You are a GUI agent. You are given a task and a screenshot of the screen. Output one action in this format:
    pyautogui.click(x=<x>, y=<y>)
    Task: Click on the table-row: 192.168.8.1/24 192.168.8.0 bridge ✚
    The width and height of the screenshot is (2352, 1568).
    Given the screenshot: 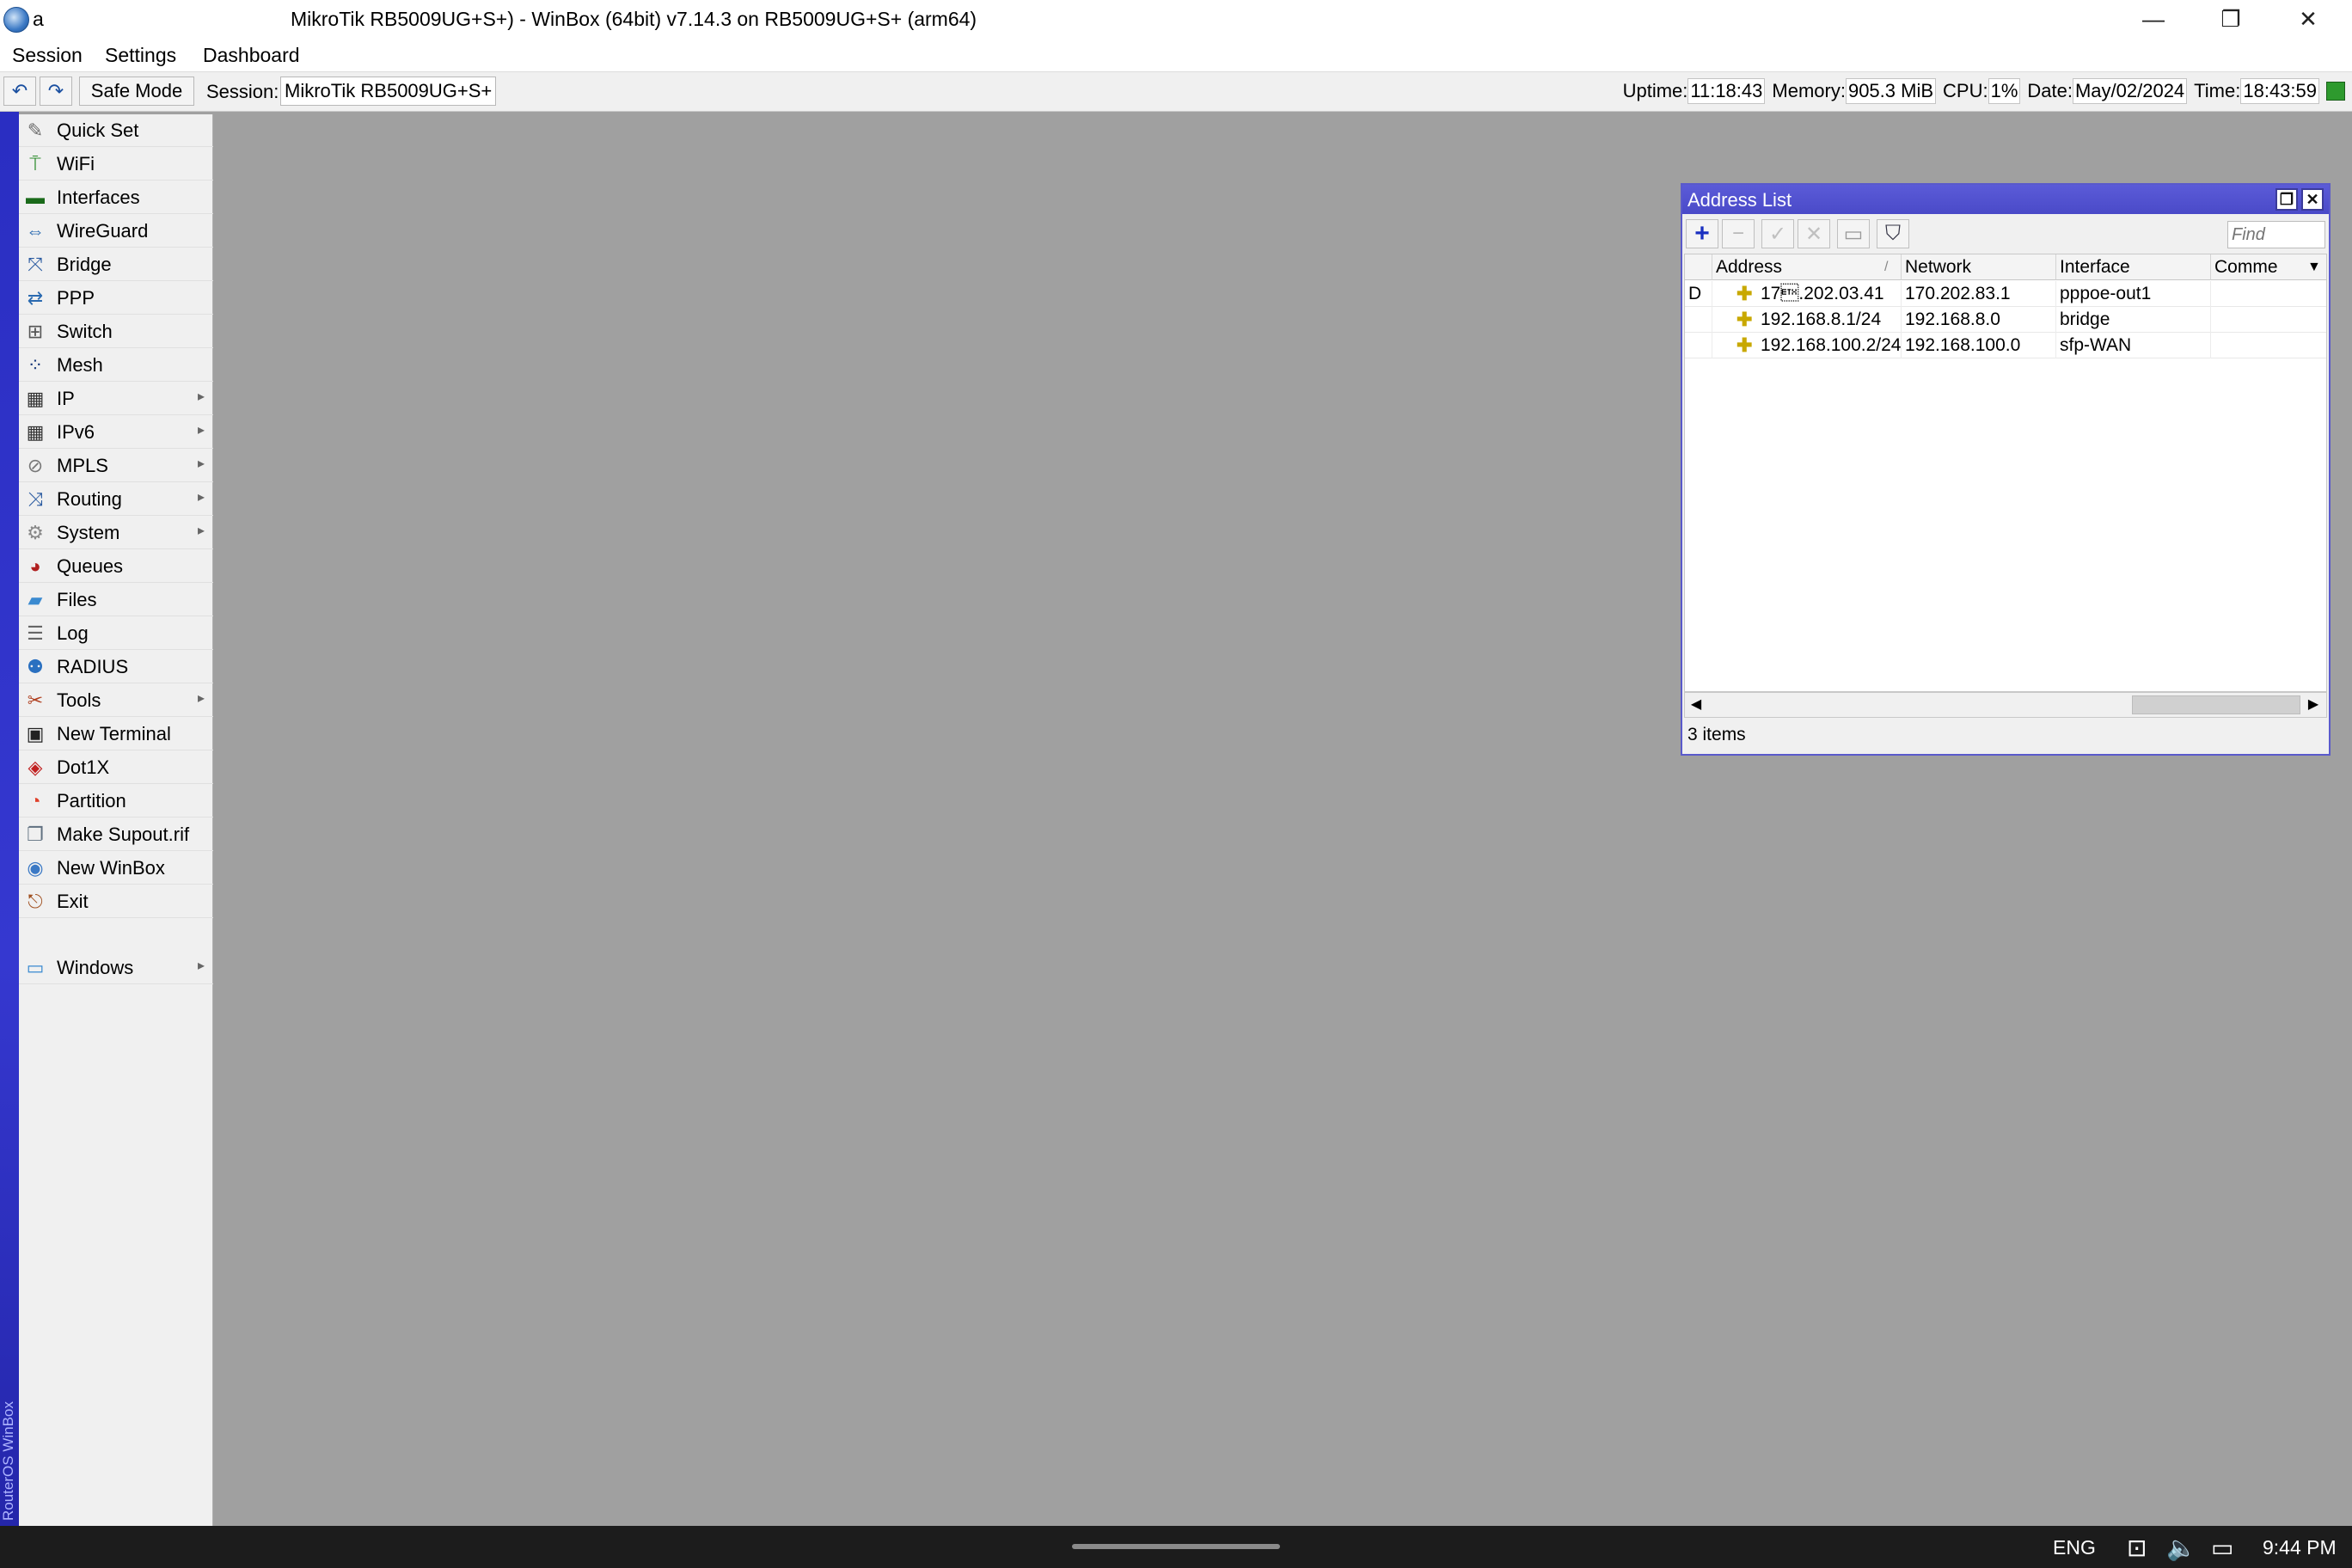 What is the action you would take?
    pyautogui.click(x=2006, y=320)
    